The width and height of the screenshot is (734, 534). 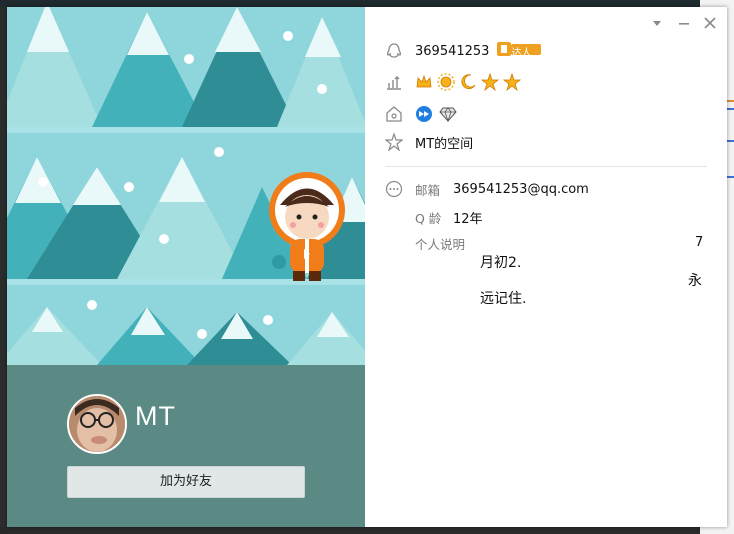 I want to click on signature-line: 永, so click(x=695, y=281).